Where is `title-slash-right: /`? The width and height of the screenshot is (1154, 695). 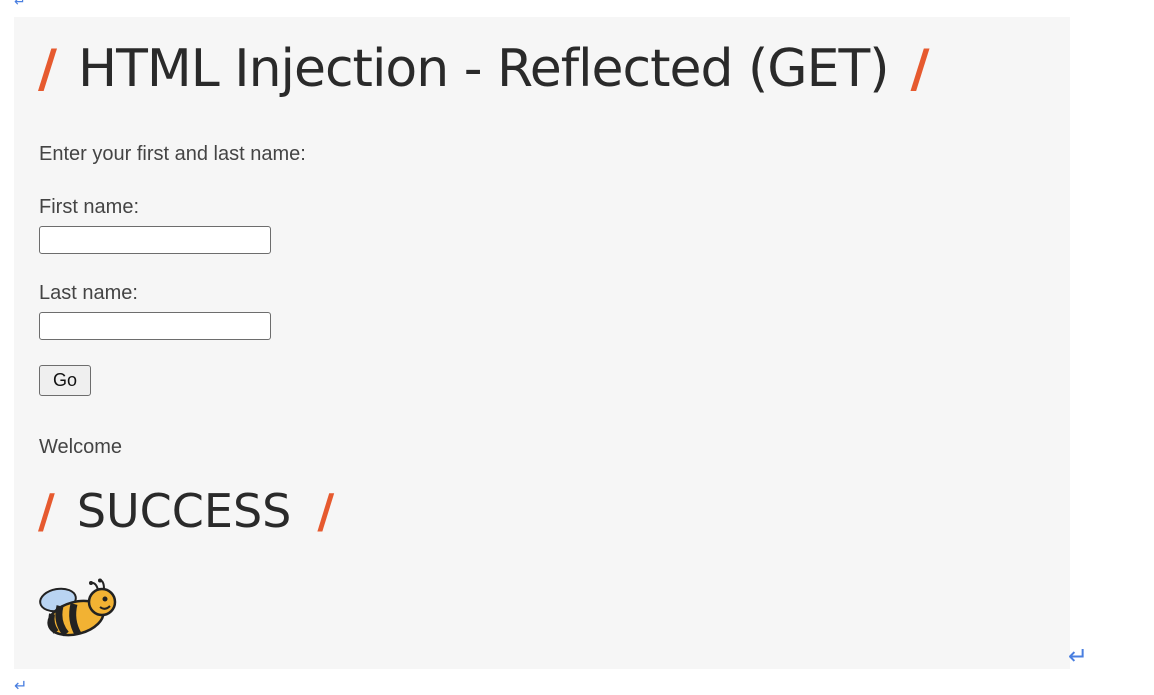
title-slash-right: / is located at coordinates (920, 69).